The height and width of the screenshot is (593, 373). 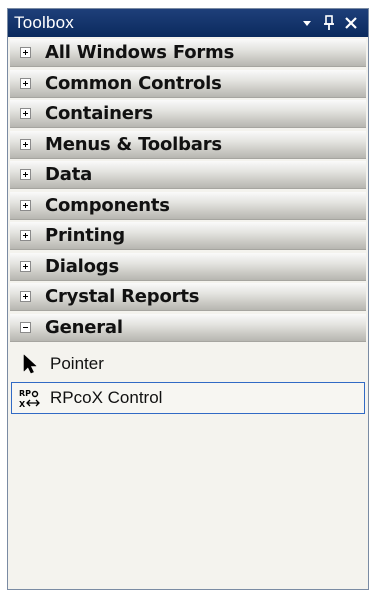 I want to click on category-label: Common Controls, so click(x=133, y=83).